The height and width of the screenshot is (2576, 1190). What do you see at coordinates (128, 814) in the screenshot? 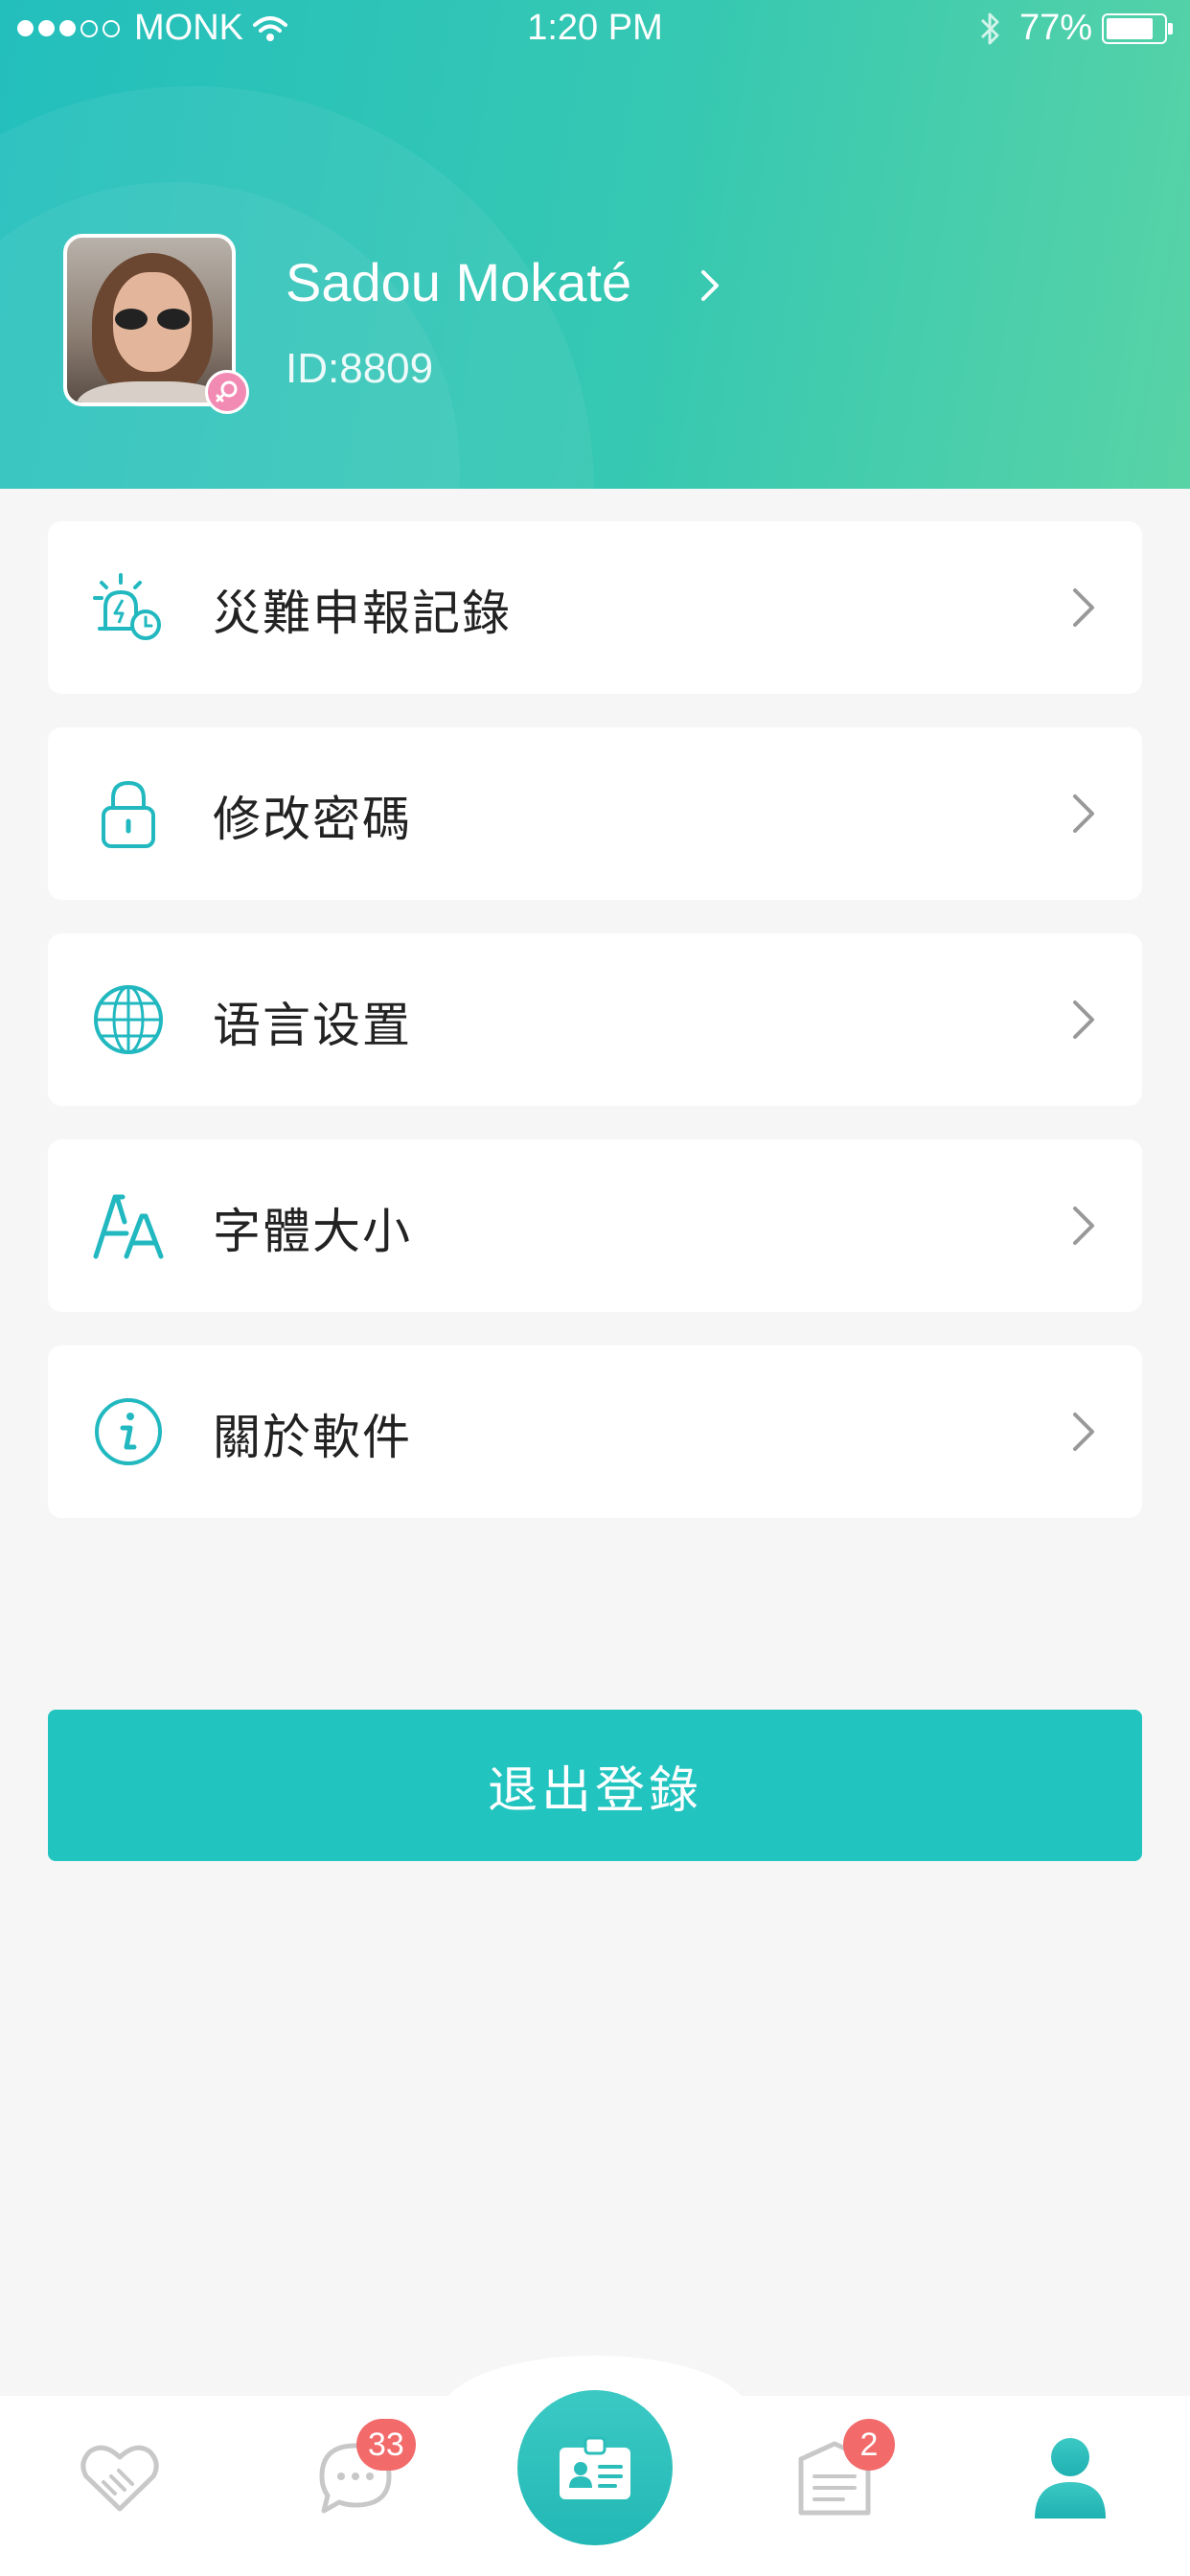
I see `lock-icon` at bounding box center [128, 814].